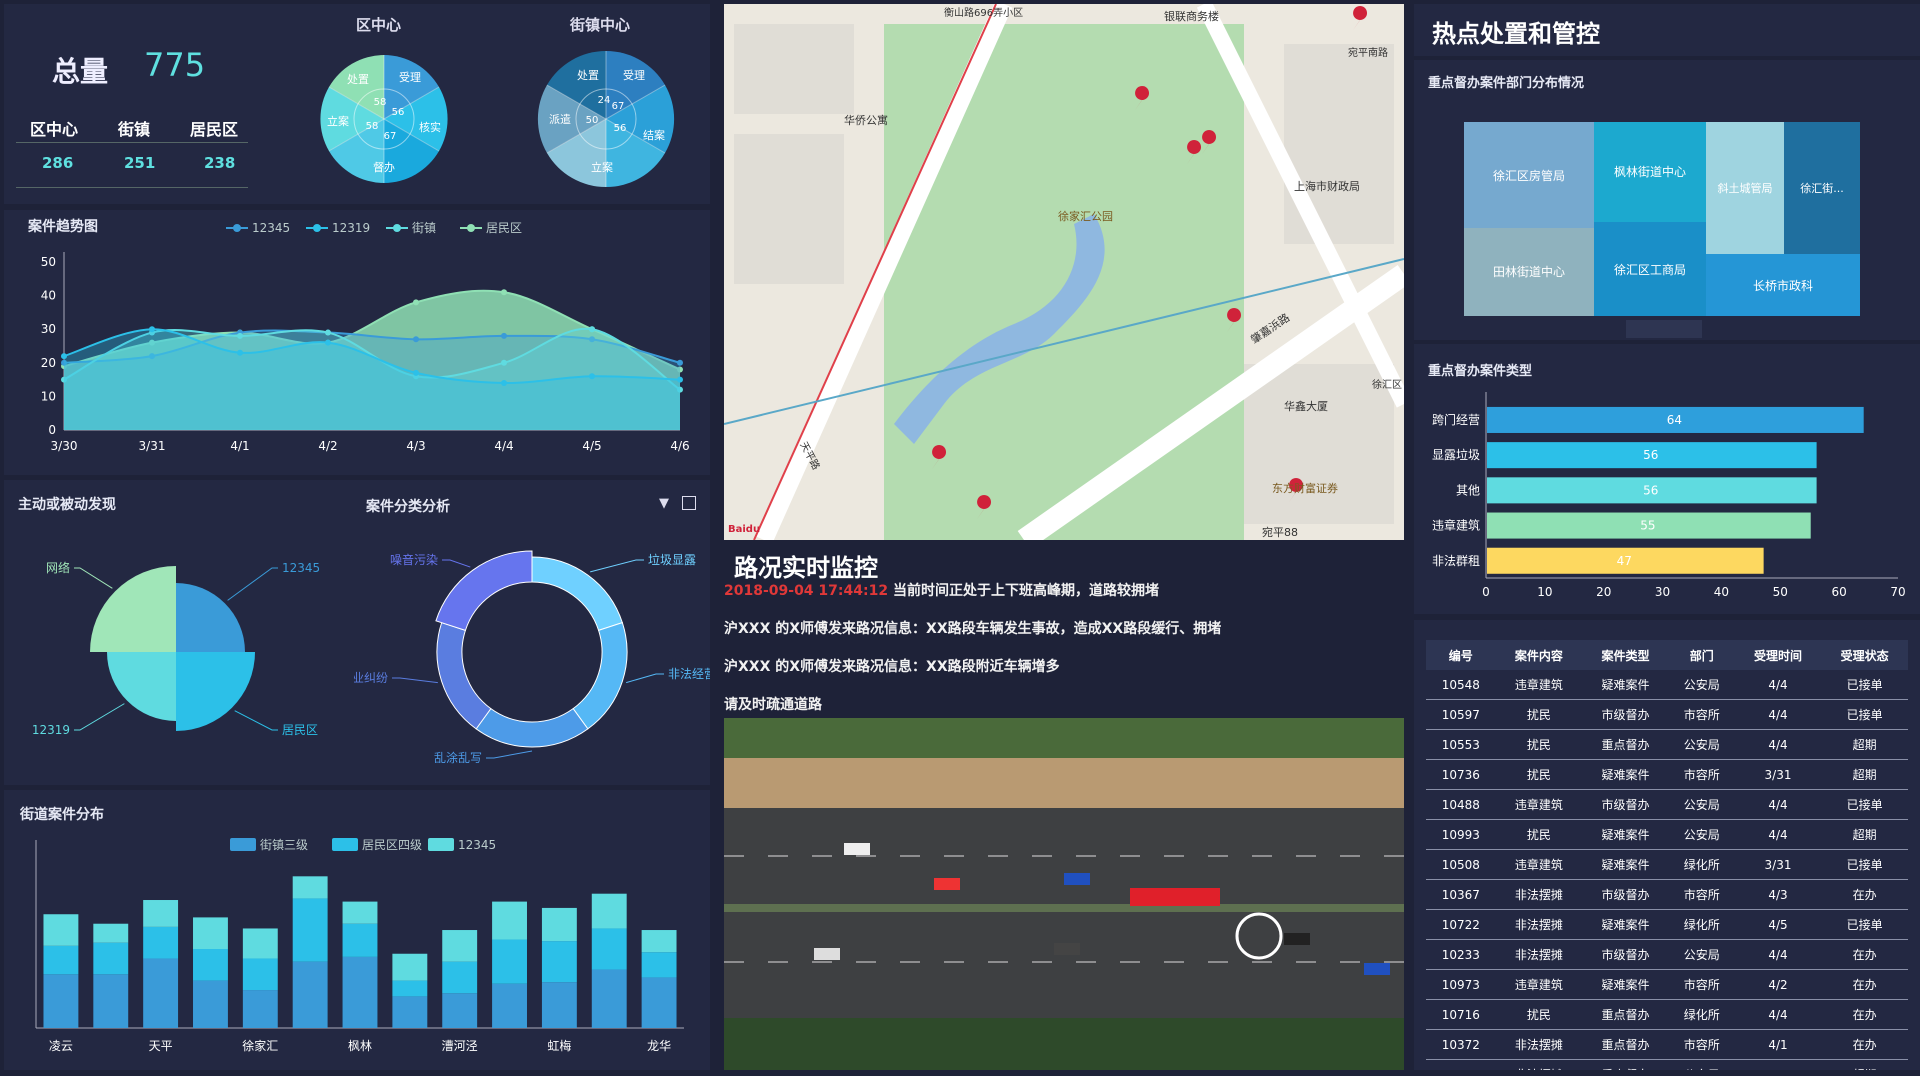  Describe the element at coordinates (415, 446) in the screenshot. I see `x-tick-label: 4/3` at that location.